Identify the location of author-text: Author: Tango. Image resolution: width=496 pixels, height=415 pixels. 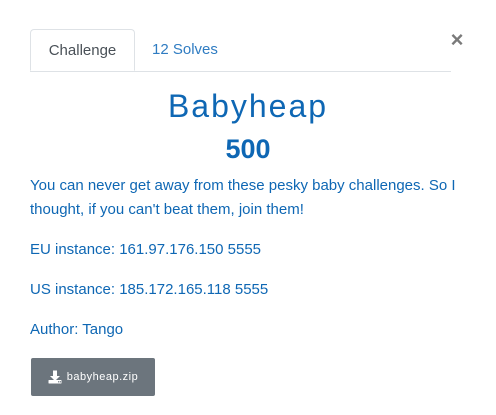
(77, 329).